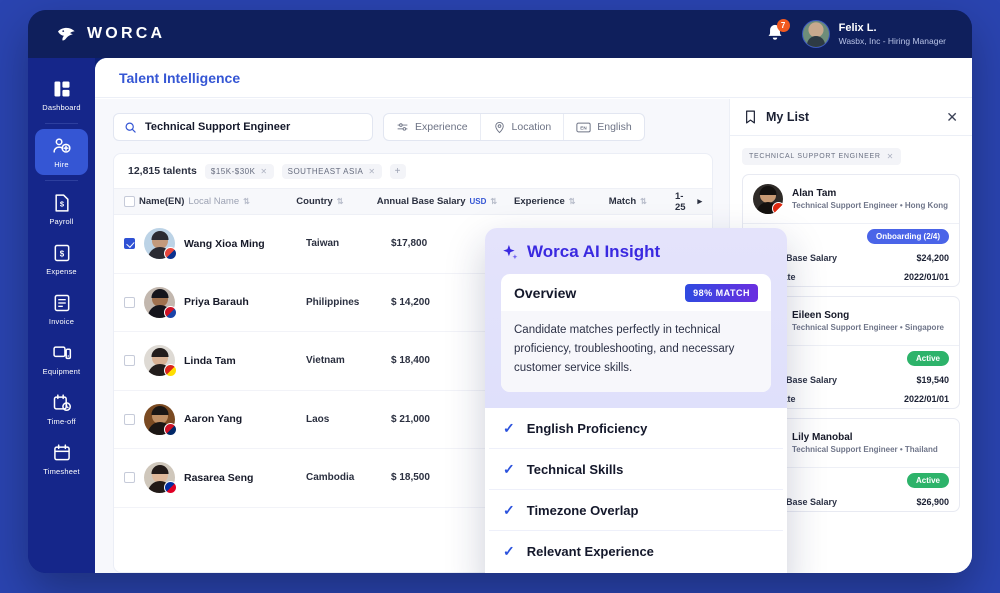 This screenshot has height=593, width=1000. I want to click on filter-chip-region-label: SOUTHEAST ASIA, so click(325, 171).